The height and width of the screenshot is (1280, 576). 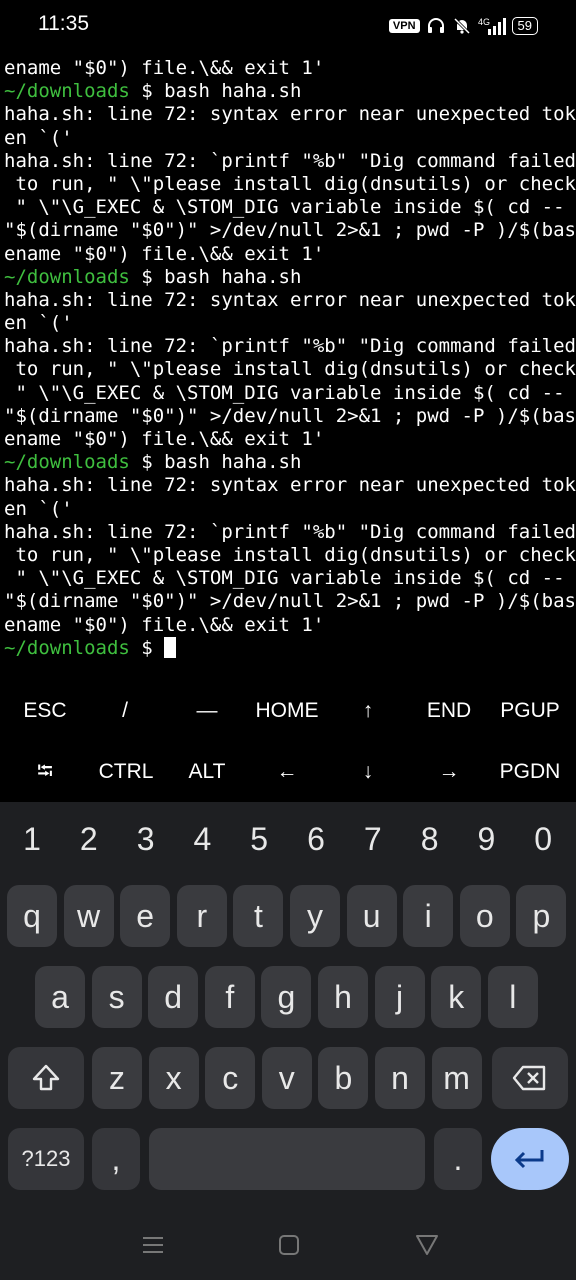 I want to click on key-c: c, so click(x=230, y=1078).